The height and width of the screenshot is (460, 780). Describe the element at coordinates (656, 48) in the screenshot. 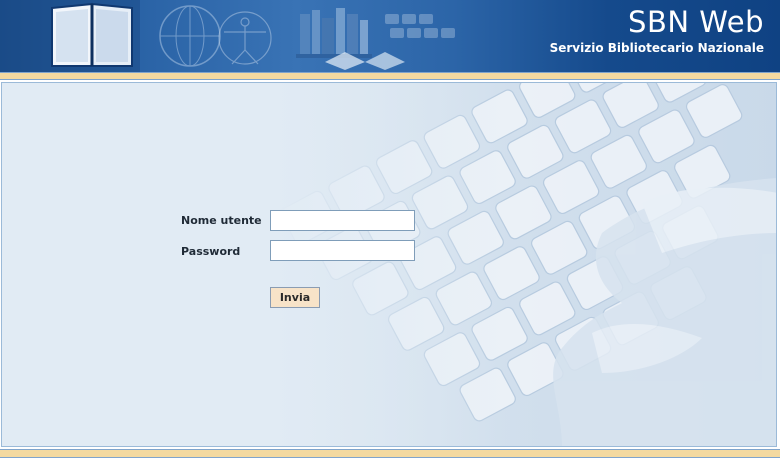

I see `app-subtitle: Servizio Bibliotecario Nazionale` at that location.